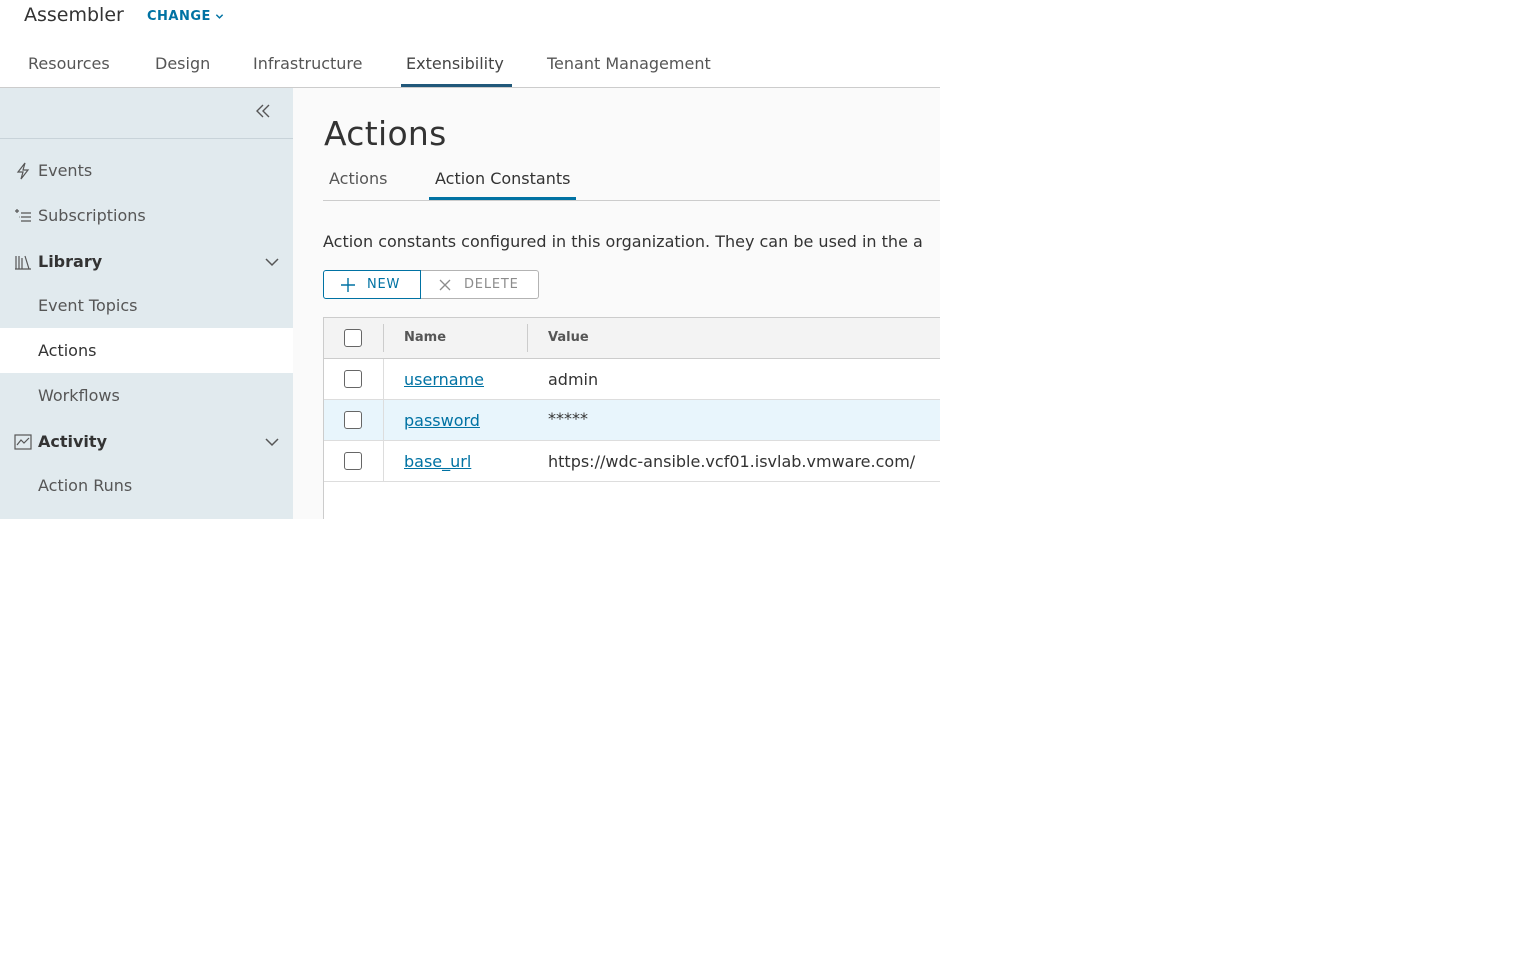 Image resolution: width=1536 pixels, height=960 pixels. I want to click on sidebar-item-workflows: Workflows, so click(146, 395).